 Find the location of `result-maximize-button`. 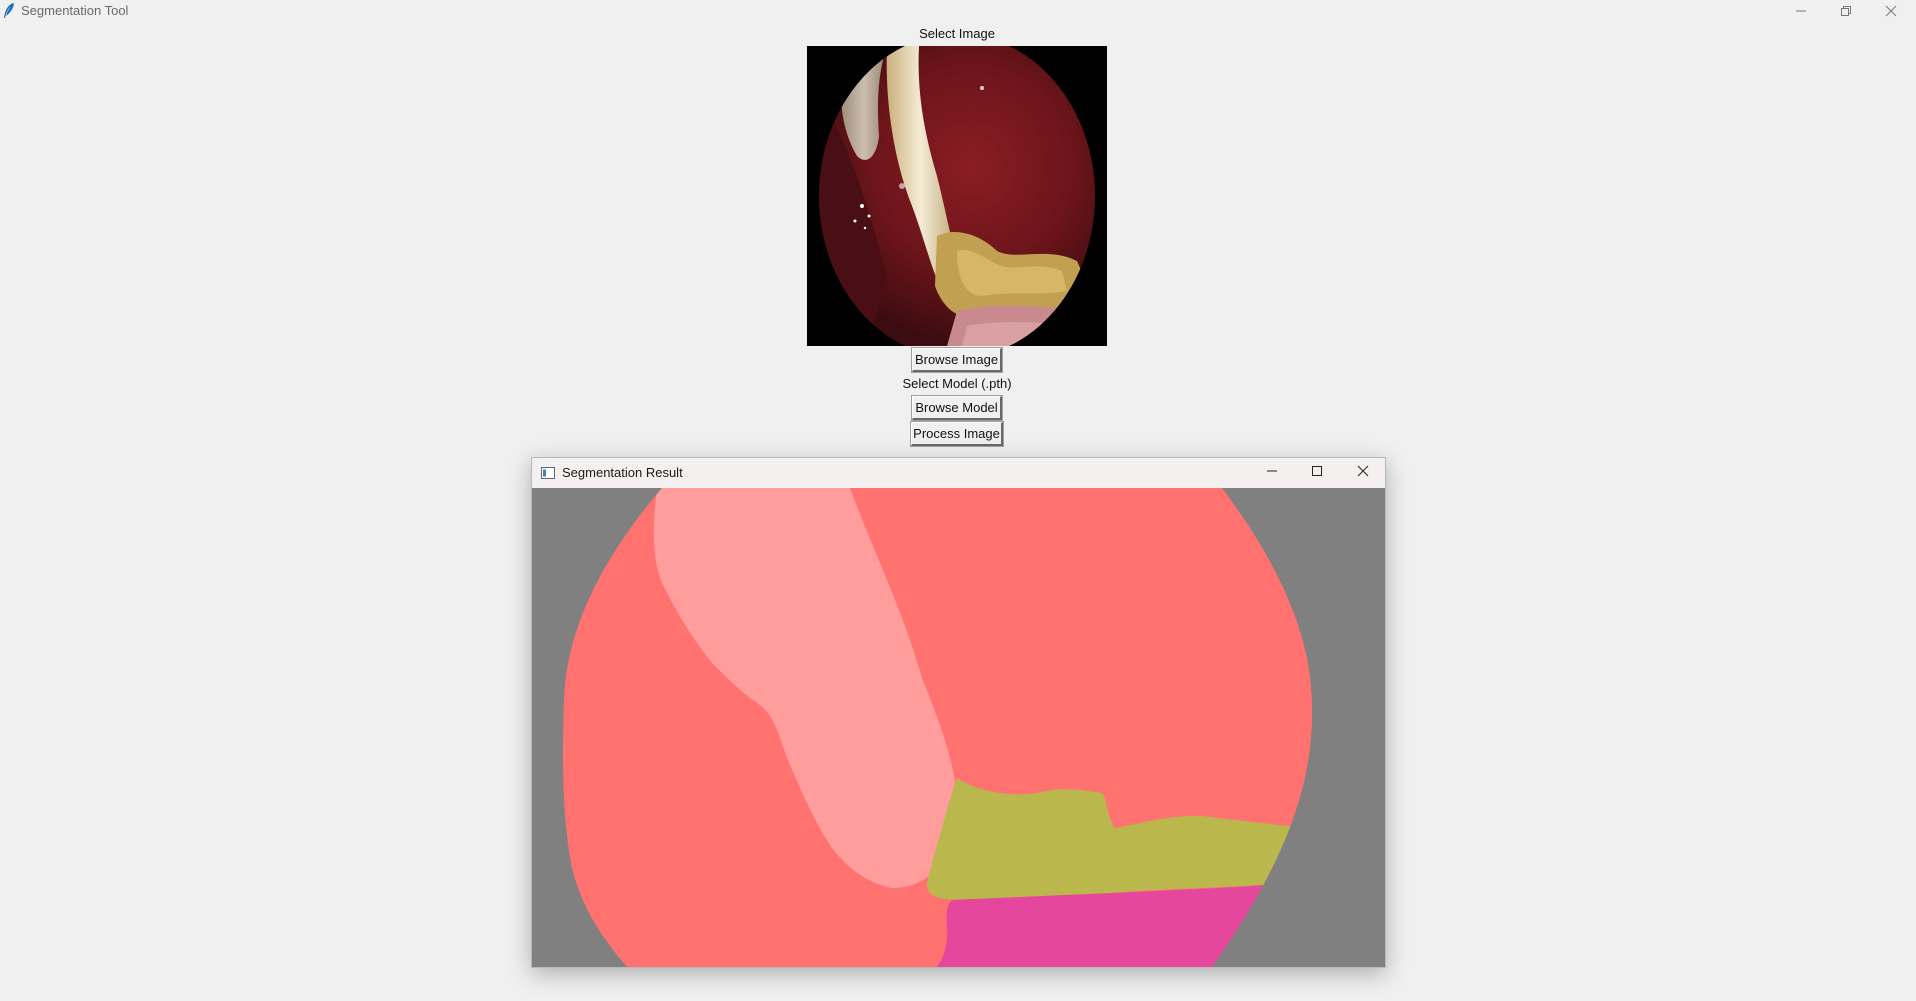

result-maximize-button is located at coordinates (1317, 473).